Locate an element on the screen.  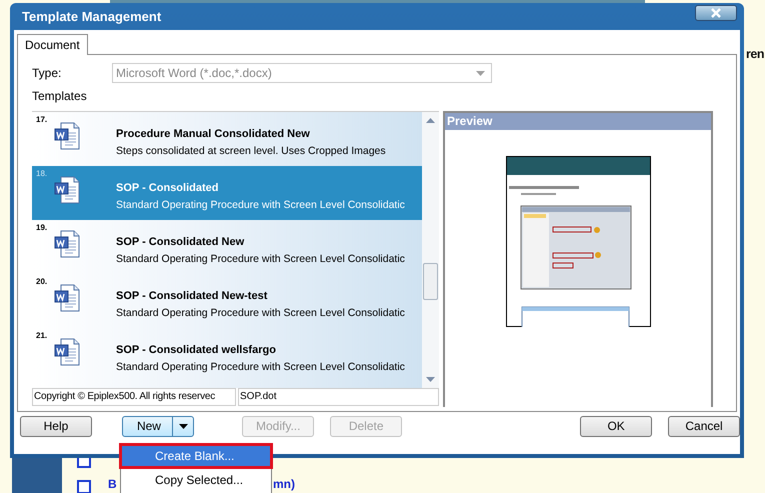
window-title: Template Management is located at coordinates (92, 16).